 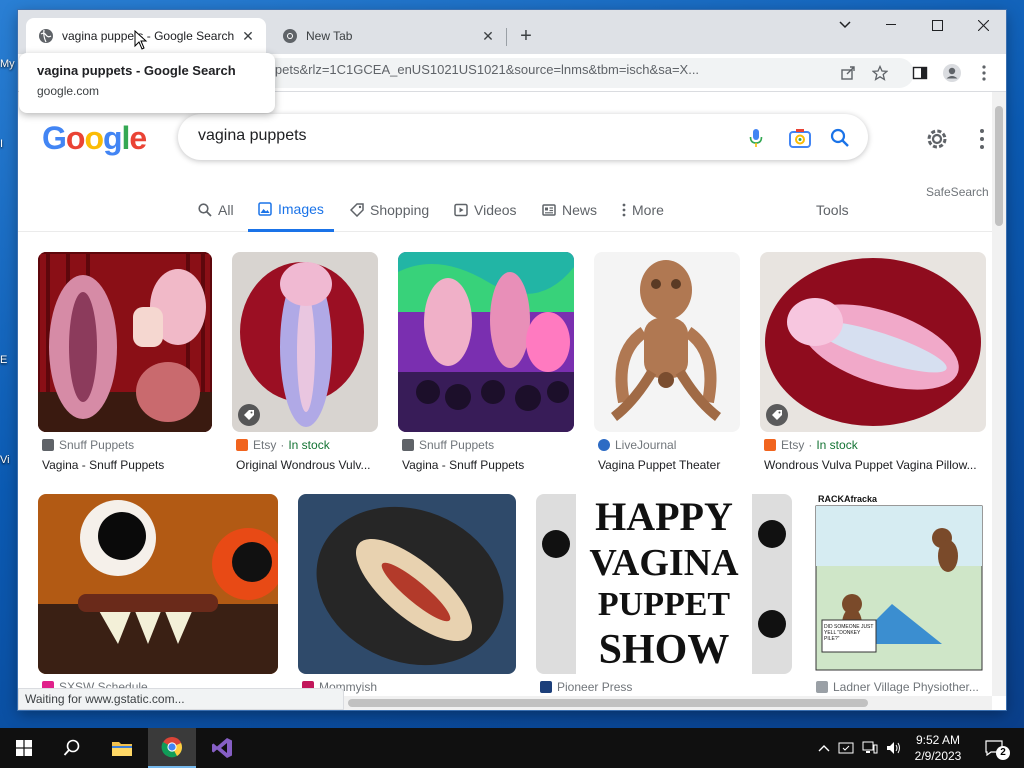 What do you see at coordinates (845, 25) in the screenshot?
I see `tab-search-chevron-icon` at bounding box center [845, 25].